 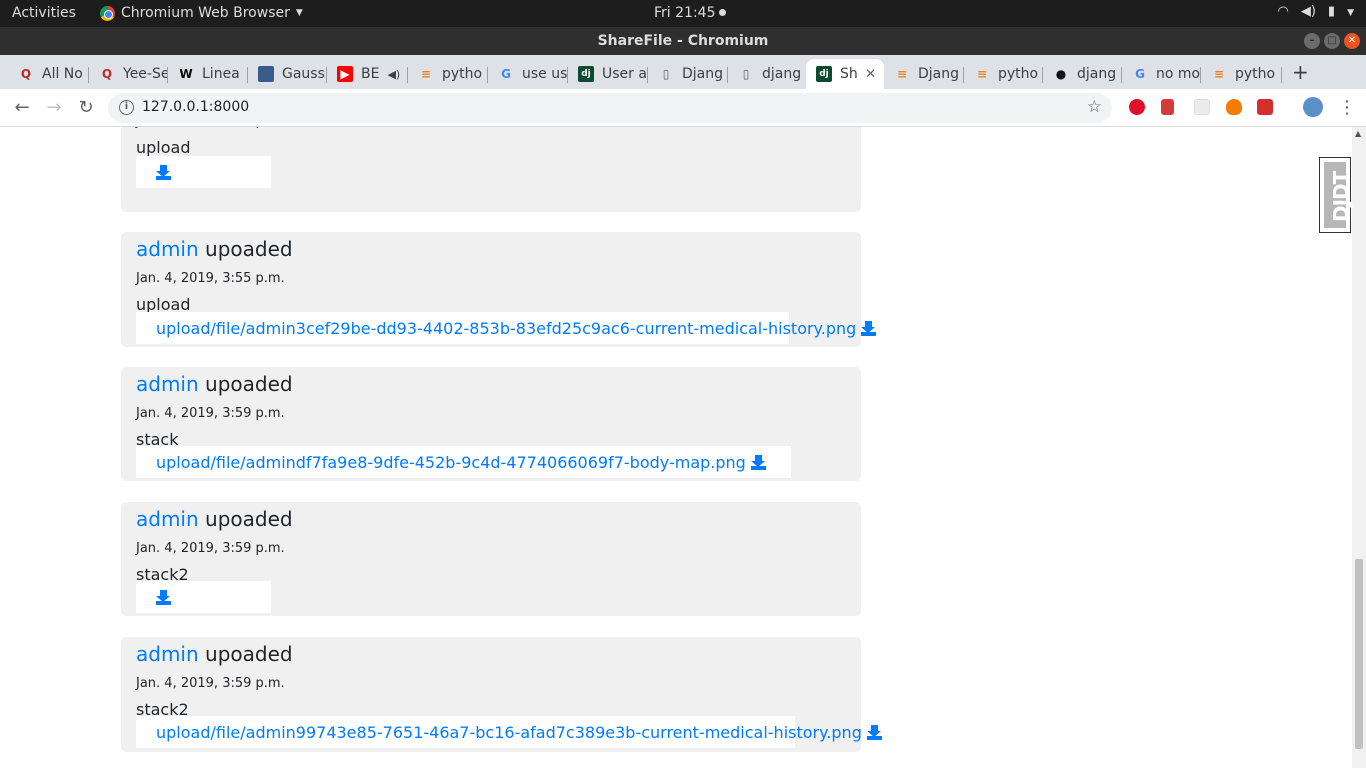 What do you see at coordinates (22, 107) in the screenshot?
I see `back-button: ←` at bounding box center [22, 107].